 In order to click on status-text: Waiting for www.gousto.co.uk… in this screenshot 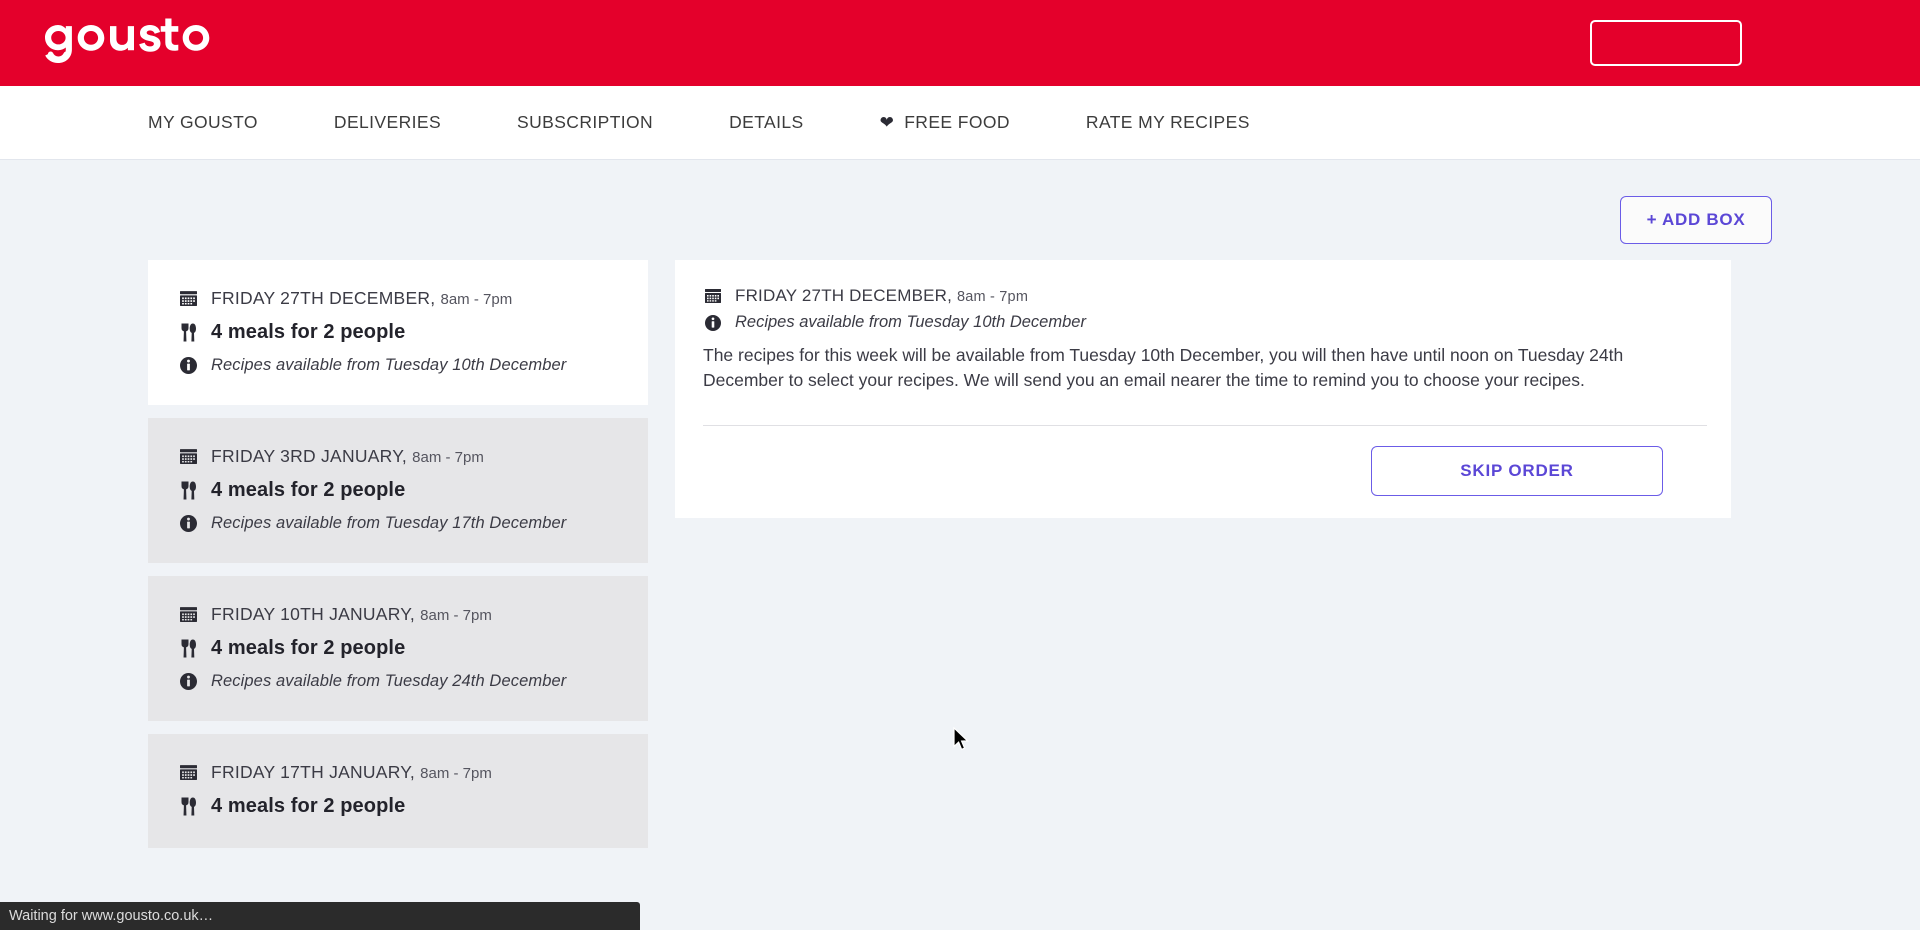, I will do `click(111, 916)`.